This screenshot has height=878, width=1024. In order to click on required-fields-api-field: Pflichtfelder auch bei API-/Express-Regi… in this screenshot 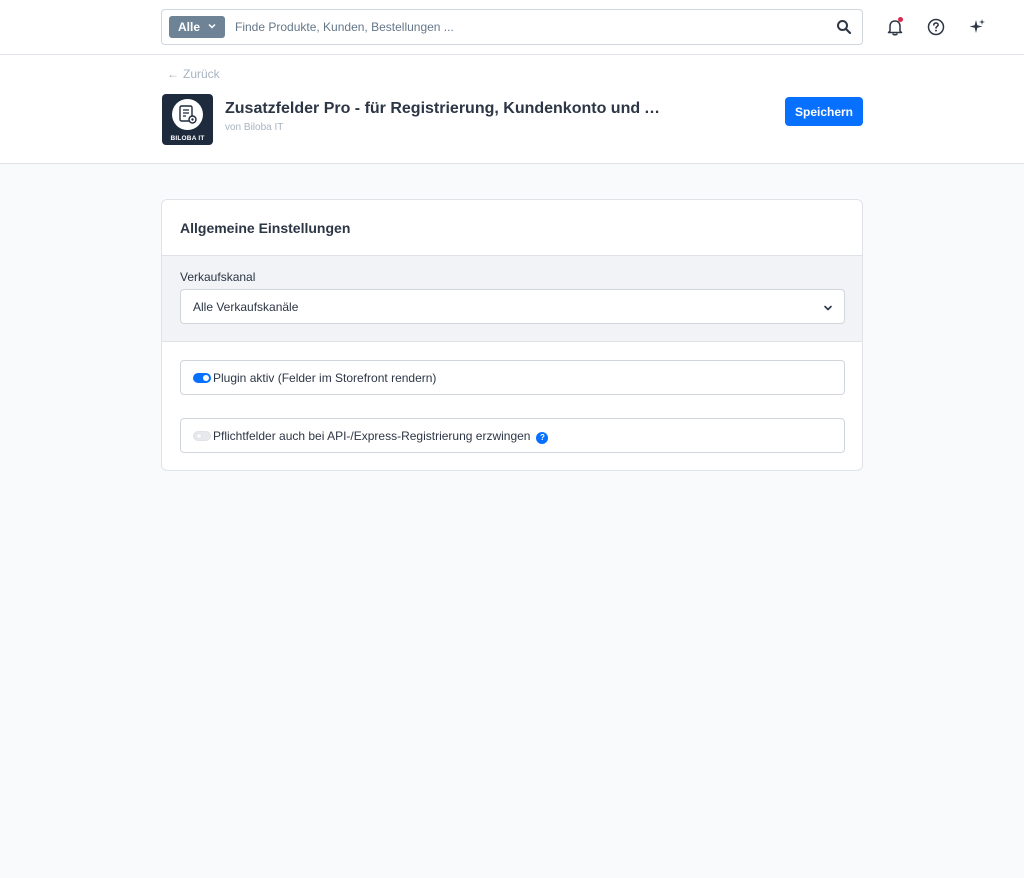, I will do `click(512, 435)`.